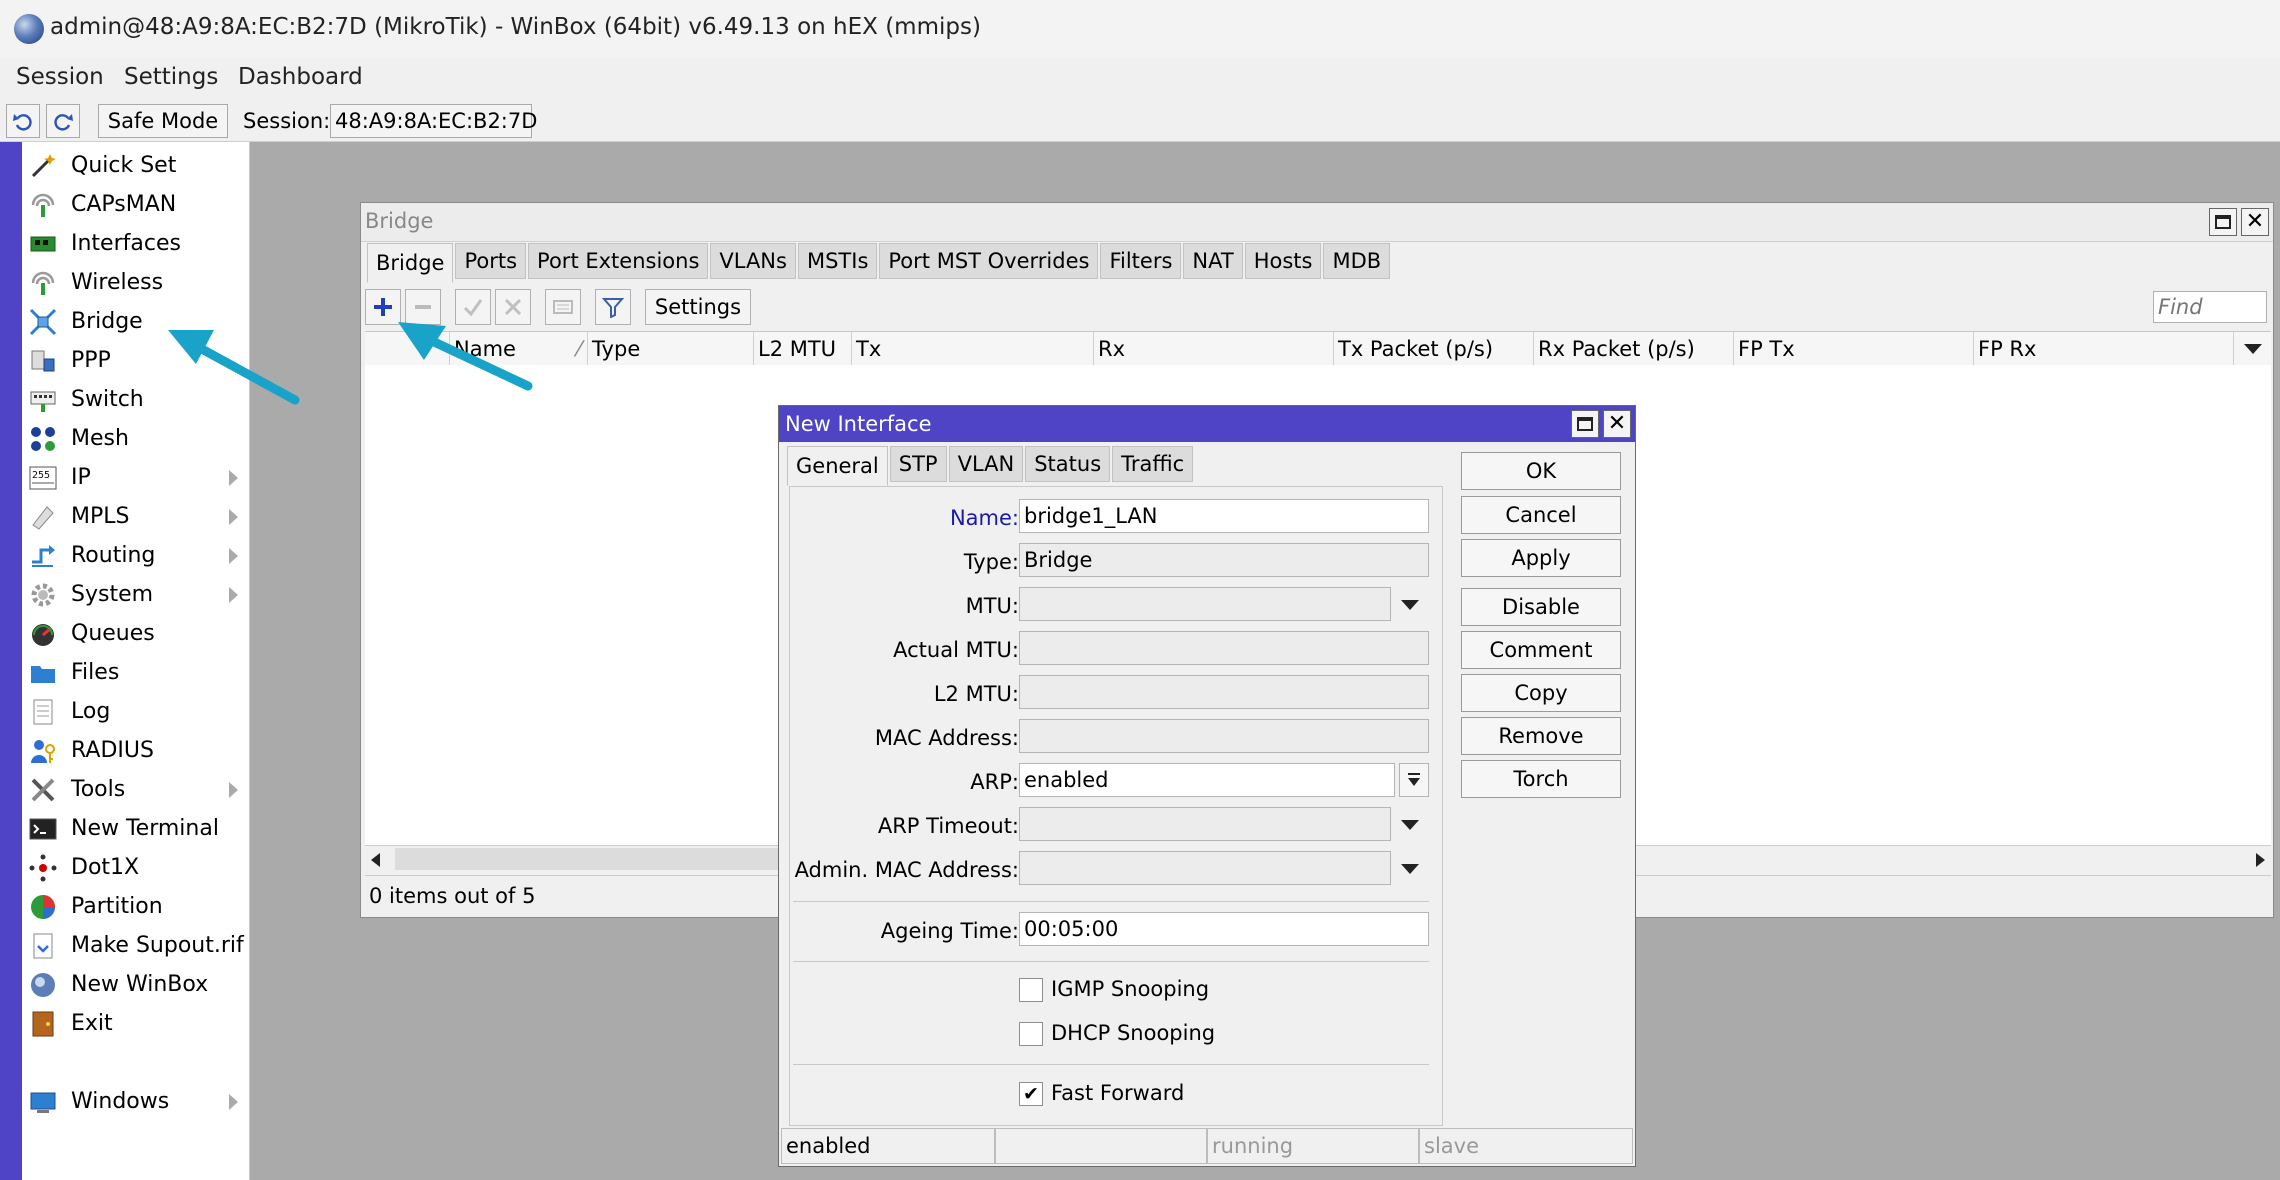  I want to click on tab-port-mst-overrides: Port MST Overrides, so click(989, 261).